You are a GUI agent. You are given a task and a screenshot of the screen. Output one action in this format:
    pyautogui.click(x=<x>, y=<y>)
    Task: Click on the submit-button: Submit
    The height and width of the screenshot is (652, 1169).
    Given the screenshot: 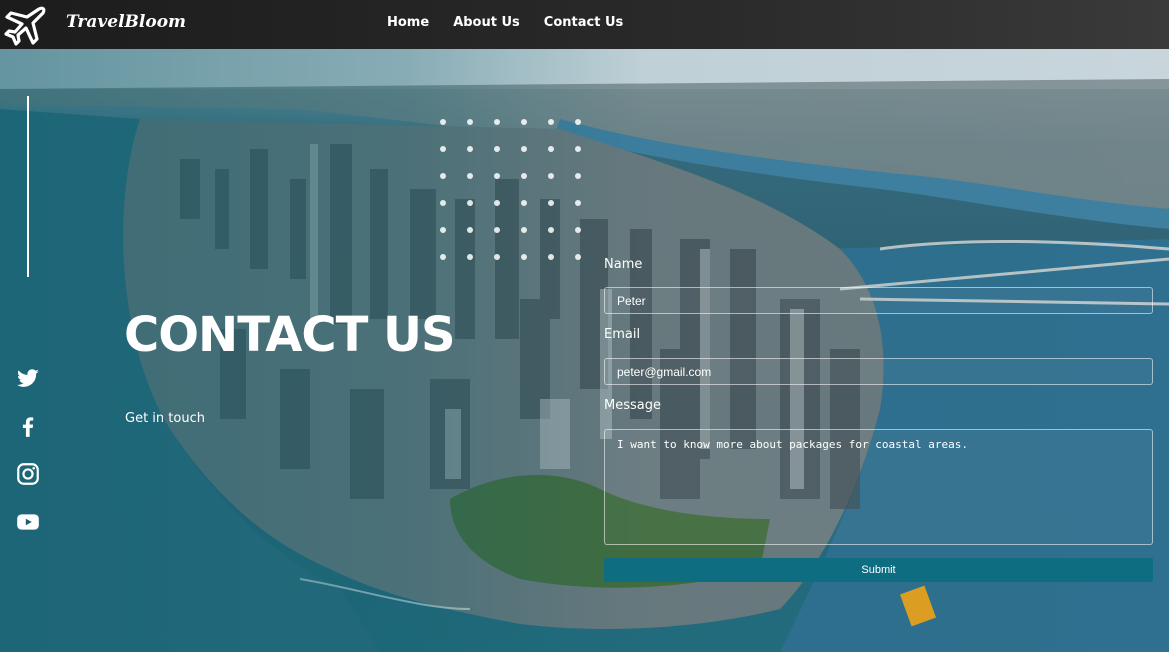 What is the action you would take?
    pyautogui.click(x=878, y=570)
    